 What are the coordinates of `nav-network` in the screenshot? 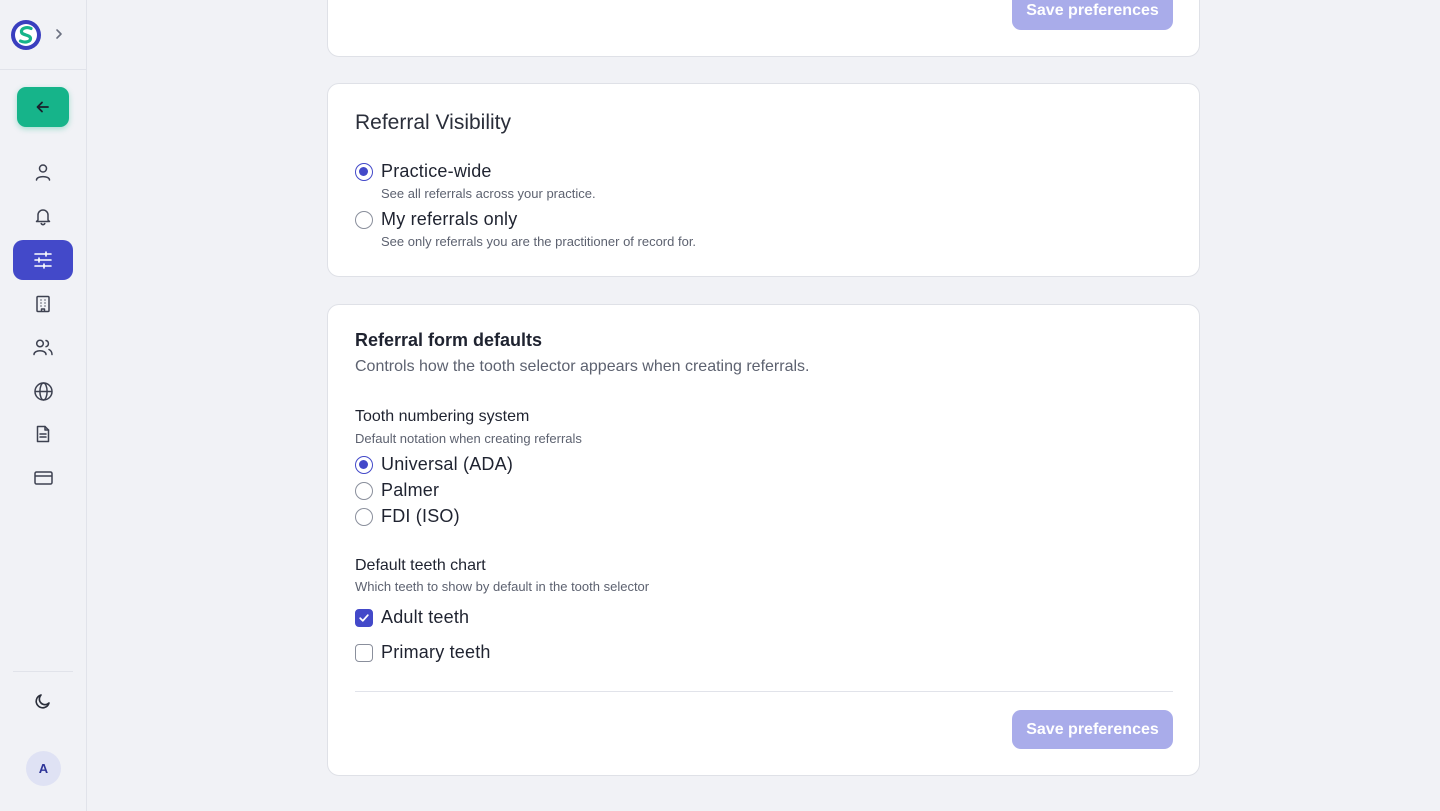 It's located at (43, 391).